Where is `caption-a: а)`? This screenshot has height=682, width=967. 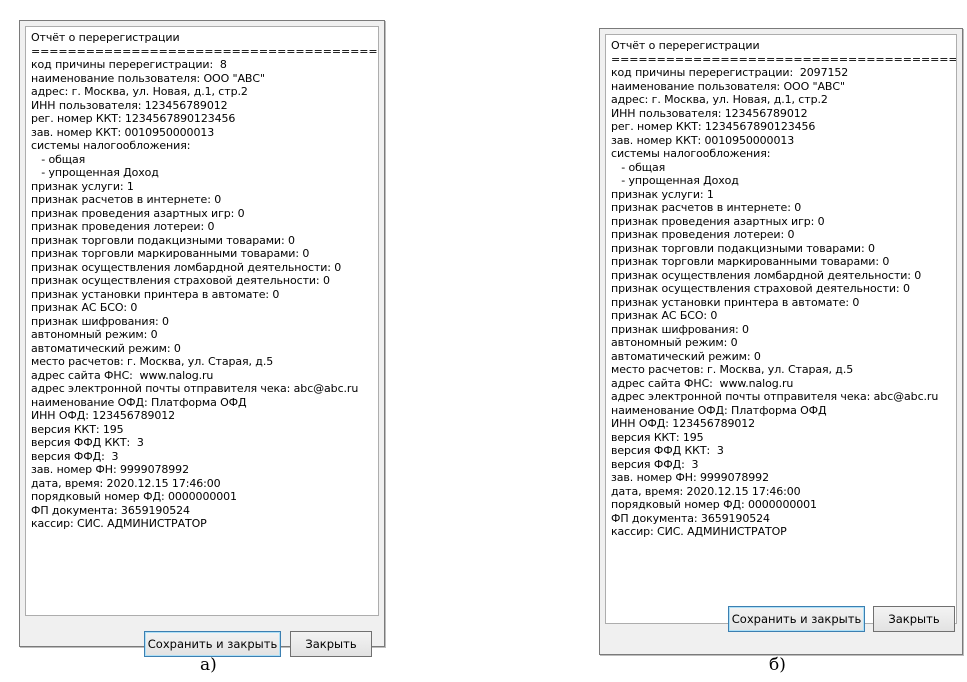
caption-a: а) is located at coordinates (208, 665).